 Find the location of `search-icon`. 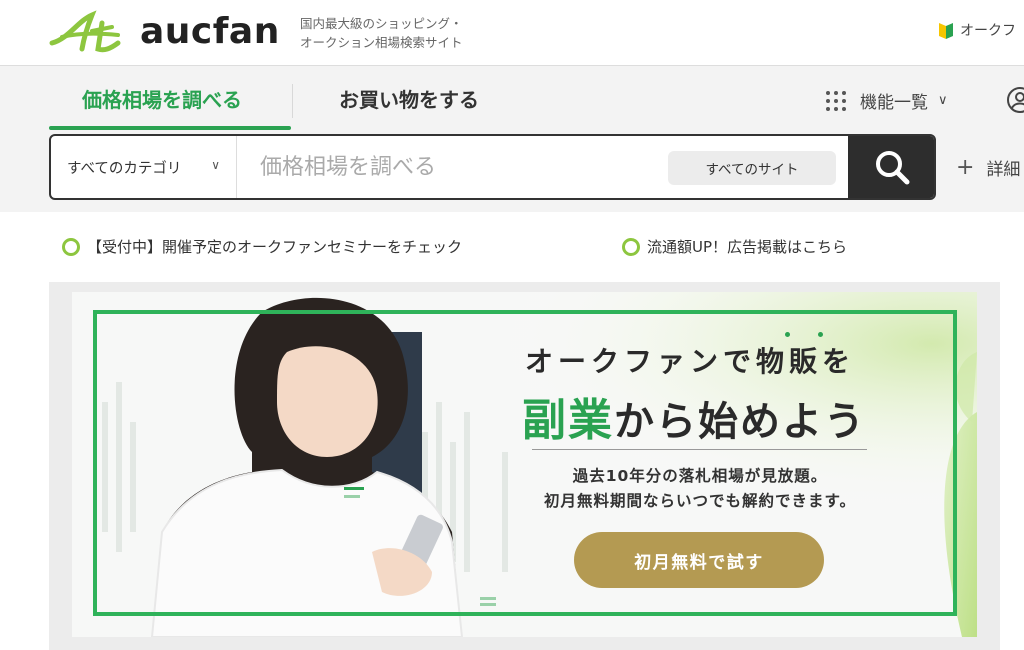

search-icon is located at coordinates (893, 168).